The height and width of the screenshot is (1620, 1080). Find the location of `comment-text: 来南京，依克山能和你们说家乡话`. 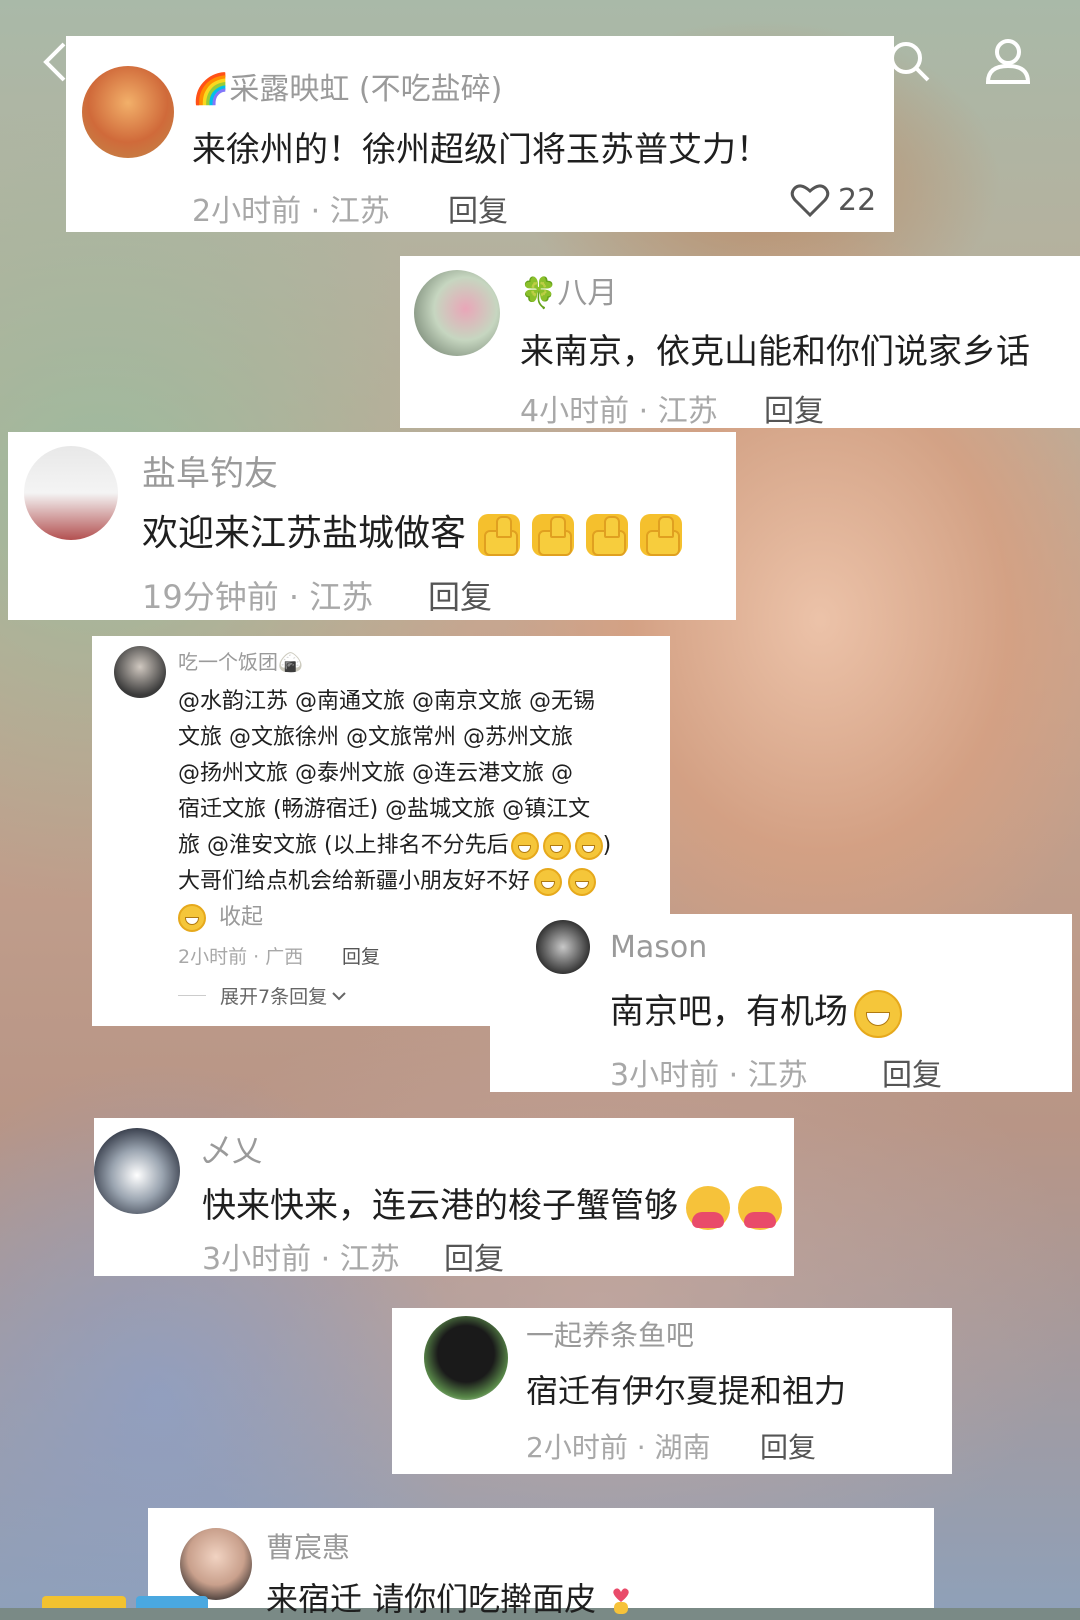

comment-text: 来南京，依克山能和你们说家乡话 is located at coordinates (775, 352).